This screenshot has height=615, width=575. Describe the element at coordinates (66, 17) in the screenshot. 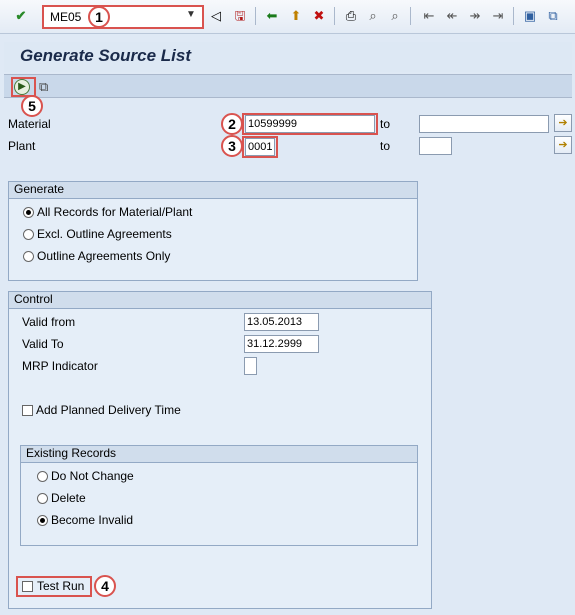

I see `command-field-value: ME05` at that location.